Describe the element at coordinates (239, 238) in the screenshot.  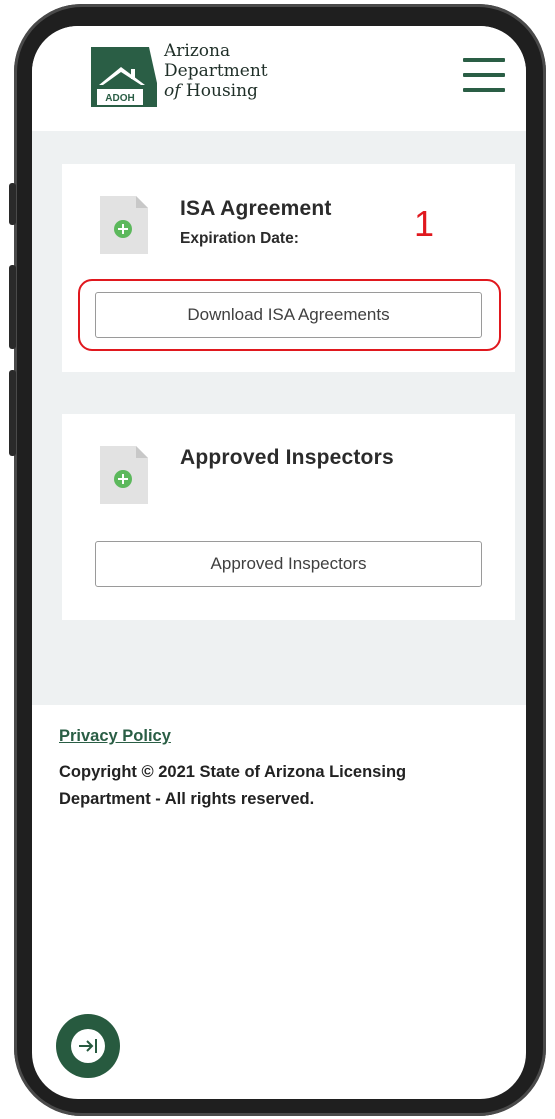
I see `expiration-date-label: Expiration Date:` at that location.